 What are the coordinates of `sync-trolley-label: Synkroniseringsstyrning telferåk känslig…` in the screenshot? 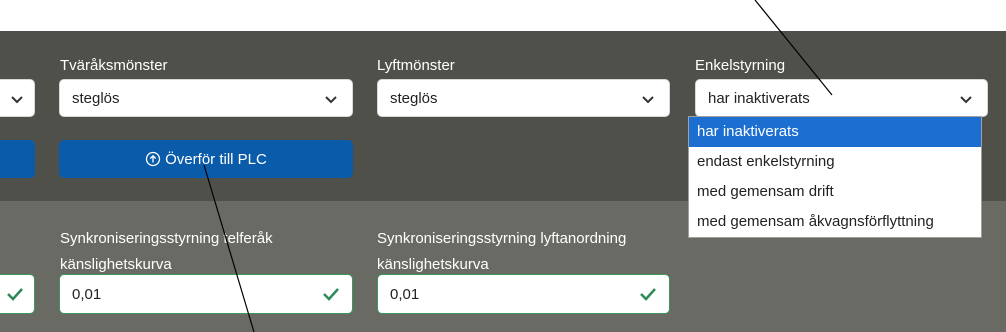 It's located at (166, 251).